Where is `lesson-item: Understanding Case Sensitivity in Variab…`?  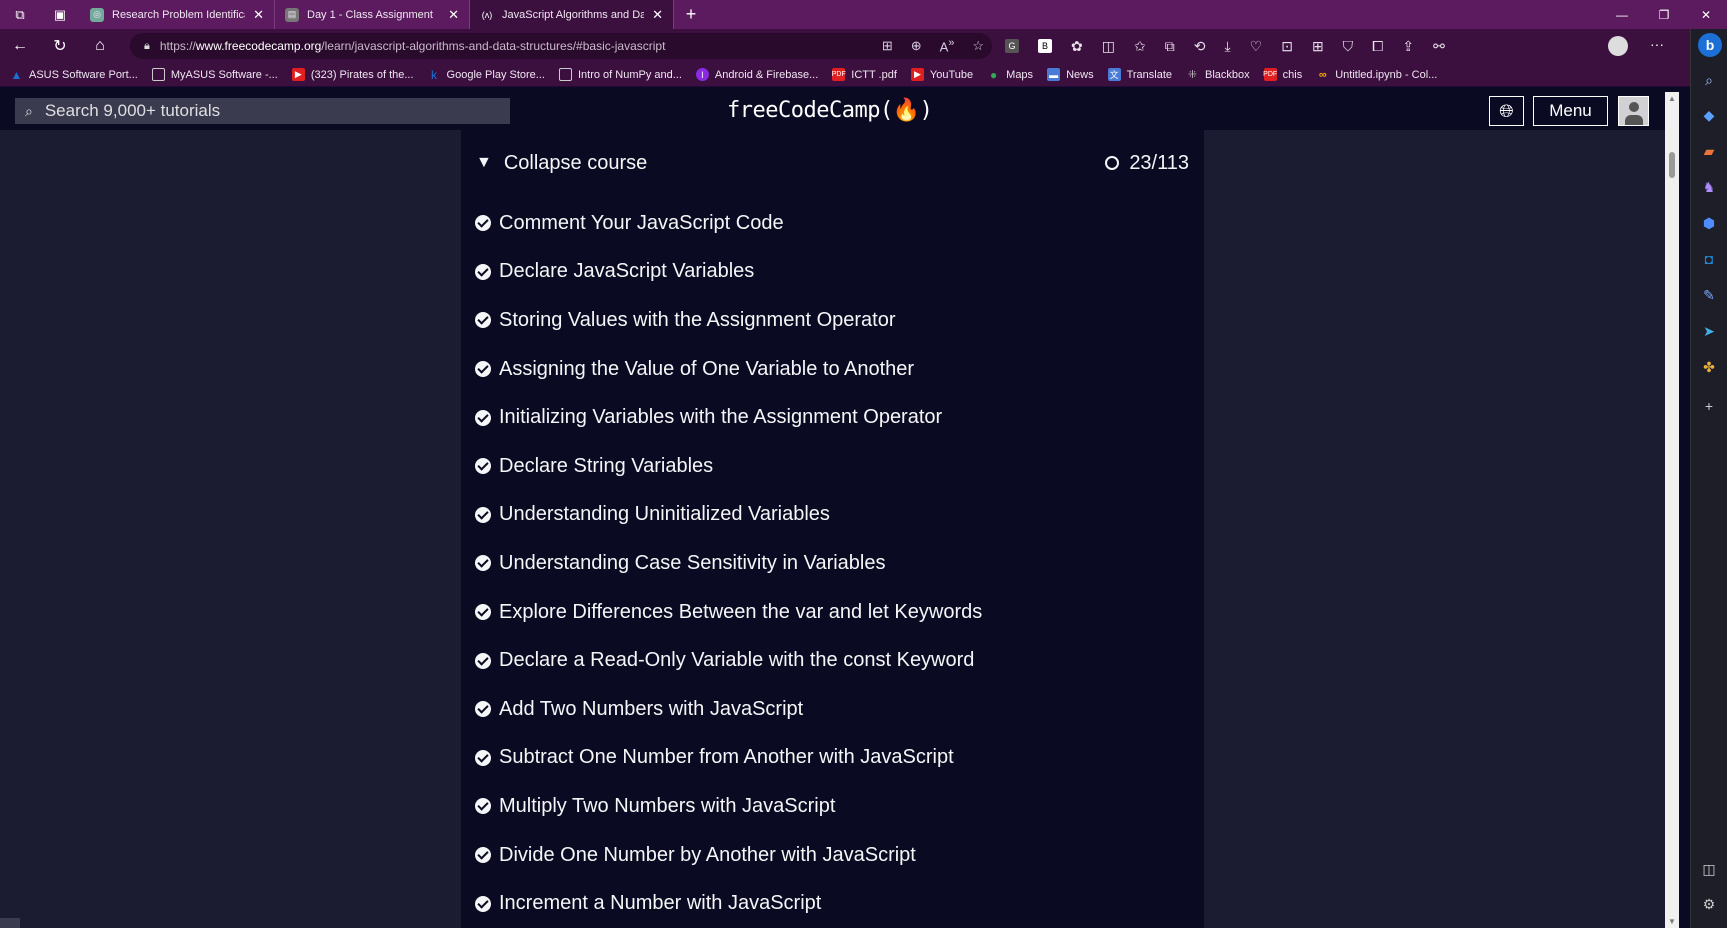
lesson-item: Understanding Case Sensitivity in Variab… is located at coordinates (728, 563).